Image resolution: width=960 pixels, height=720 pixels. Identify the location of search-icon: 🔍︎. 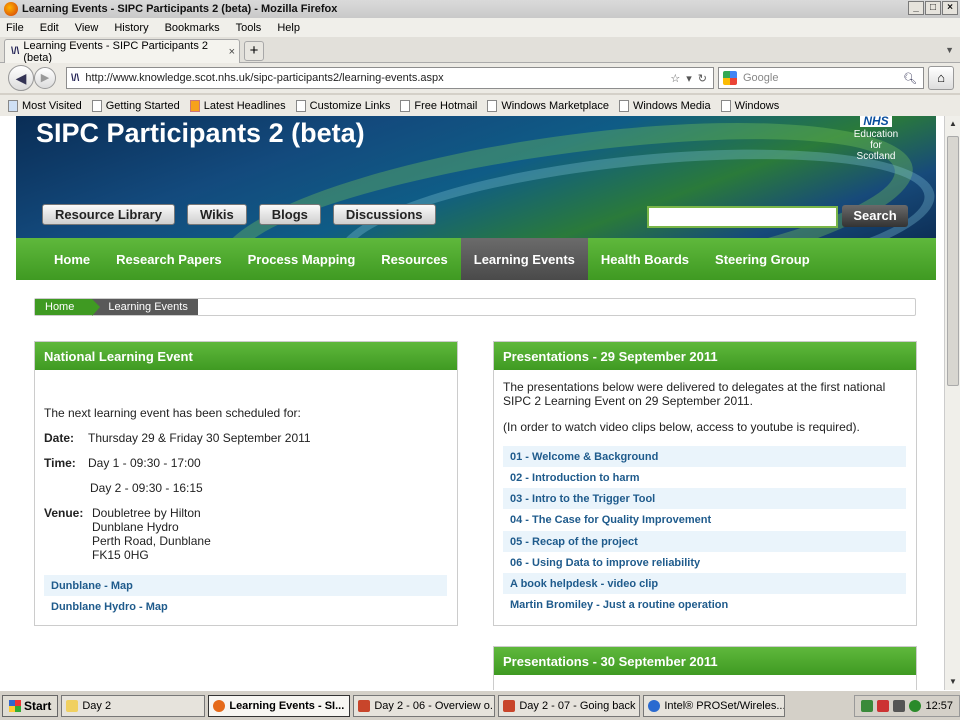
(910, 78).